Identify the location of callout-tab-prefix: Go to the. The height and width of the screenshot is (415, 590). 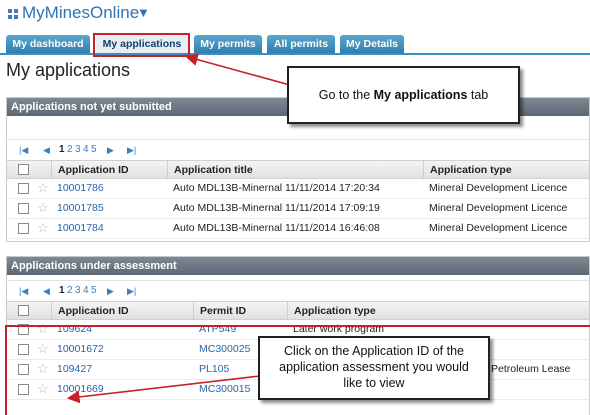
(346, 95).